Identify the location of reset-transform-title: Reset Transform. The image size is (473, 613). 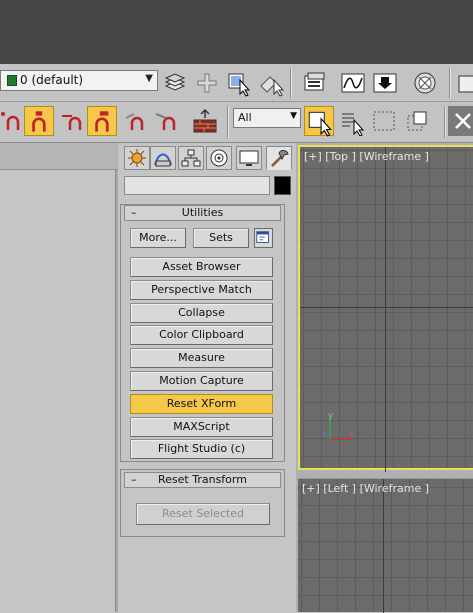
(202, 479).